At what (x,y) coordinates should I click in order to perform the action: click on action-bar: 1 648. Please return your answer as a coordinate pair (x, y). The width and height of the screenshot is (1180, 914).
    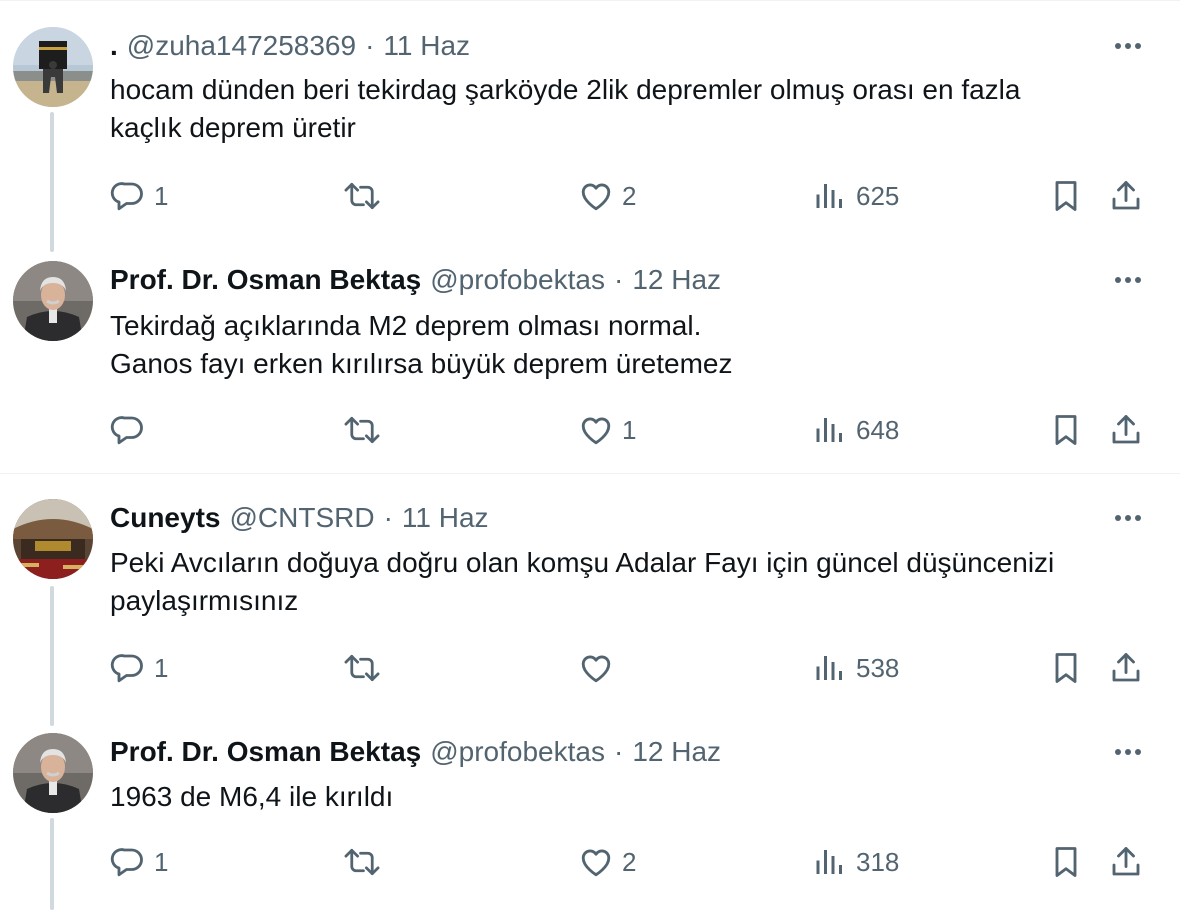
    Looking at the image, I should click on (590, 430).